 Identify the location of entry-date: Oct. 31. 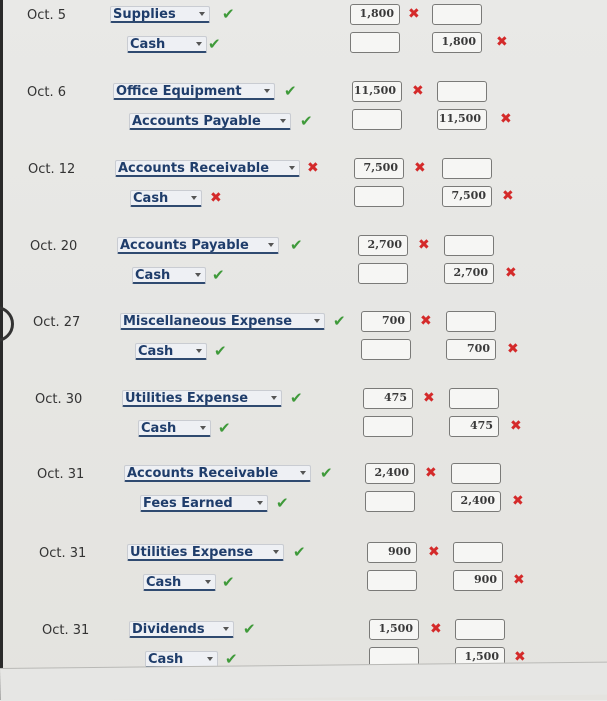
(63, 553).